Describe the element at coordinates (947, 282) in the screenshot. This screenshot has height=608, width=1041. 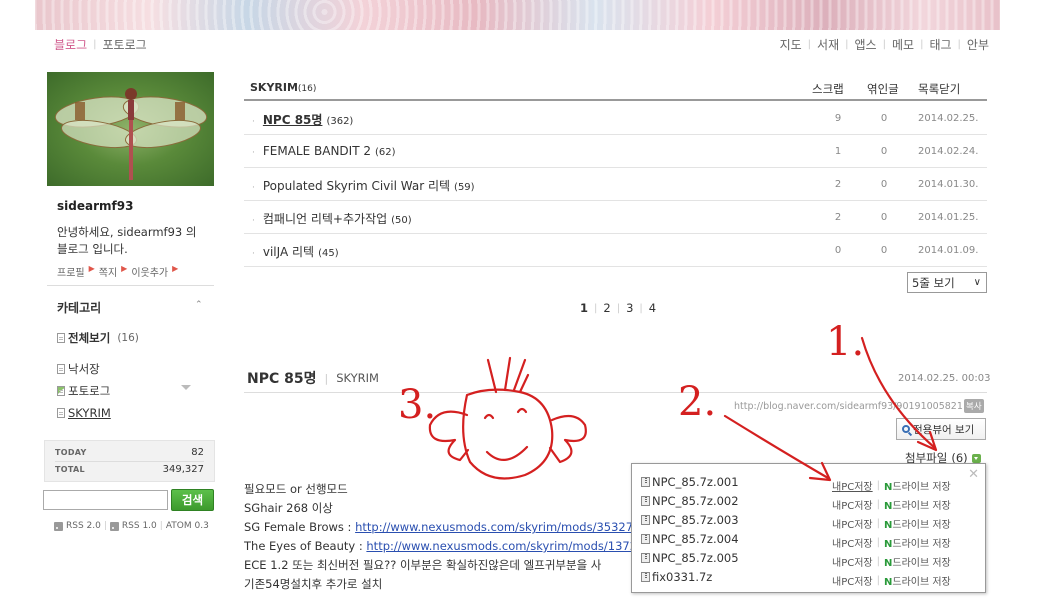
I see `rows-per-page-select: 5줄 보기 ∨` at that location.